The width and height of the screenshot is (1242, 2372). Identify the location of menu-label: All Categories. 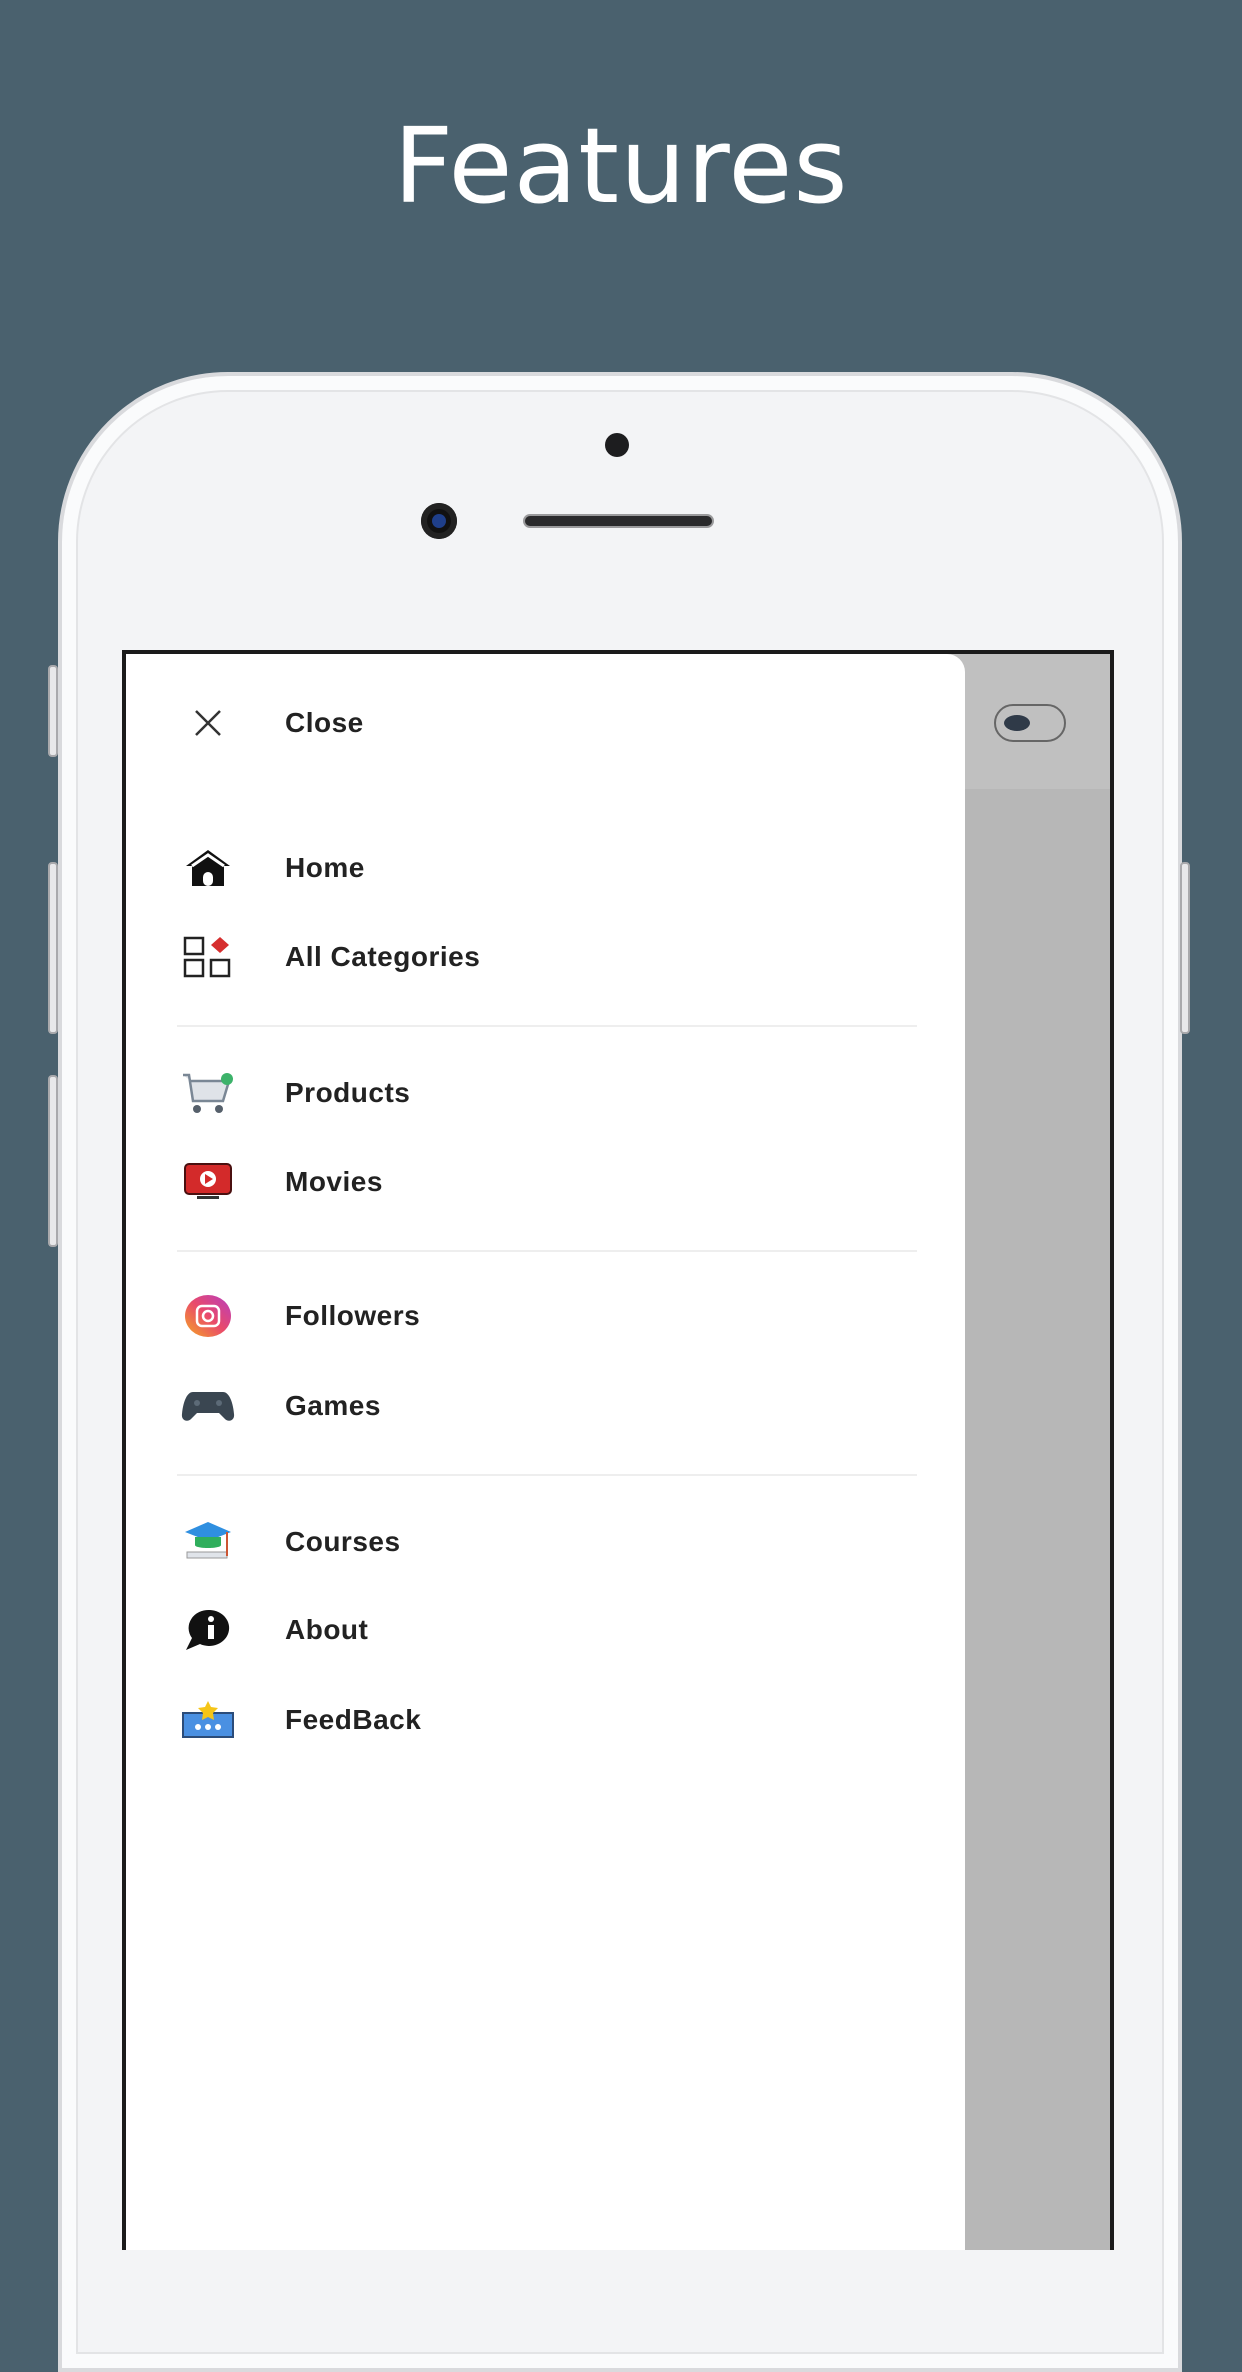
(383, 956).